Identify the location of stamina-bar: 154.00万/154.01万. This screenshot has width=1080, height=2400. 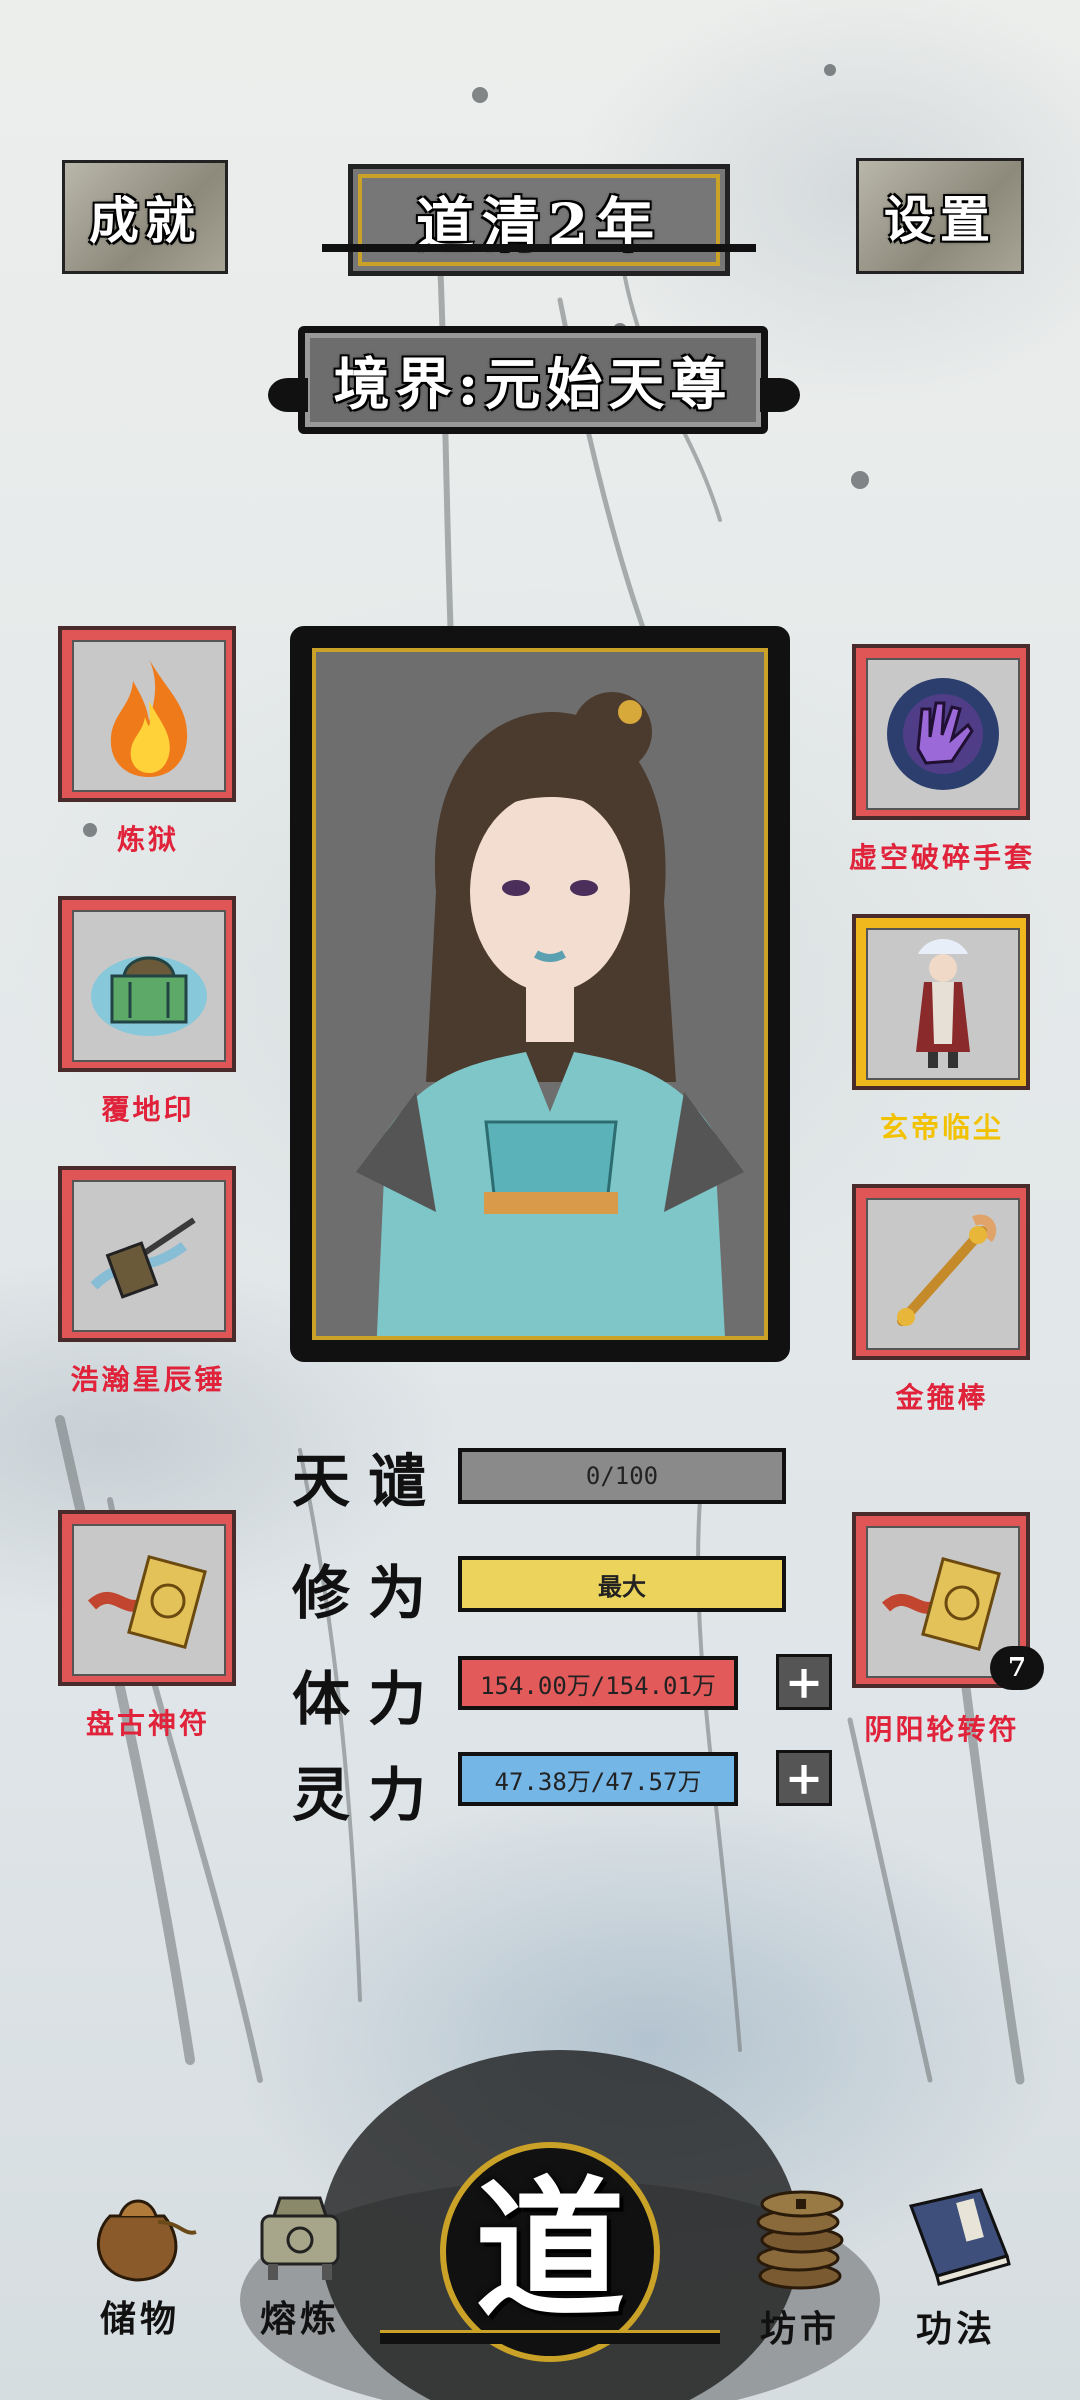
(598, 1683).